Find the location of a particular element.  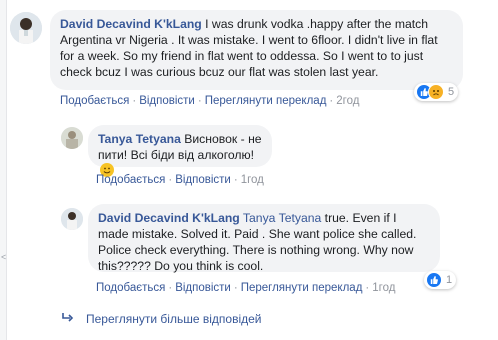

more-replies-link: Переглянути більше відповідей is located at coordinates (161, 319).